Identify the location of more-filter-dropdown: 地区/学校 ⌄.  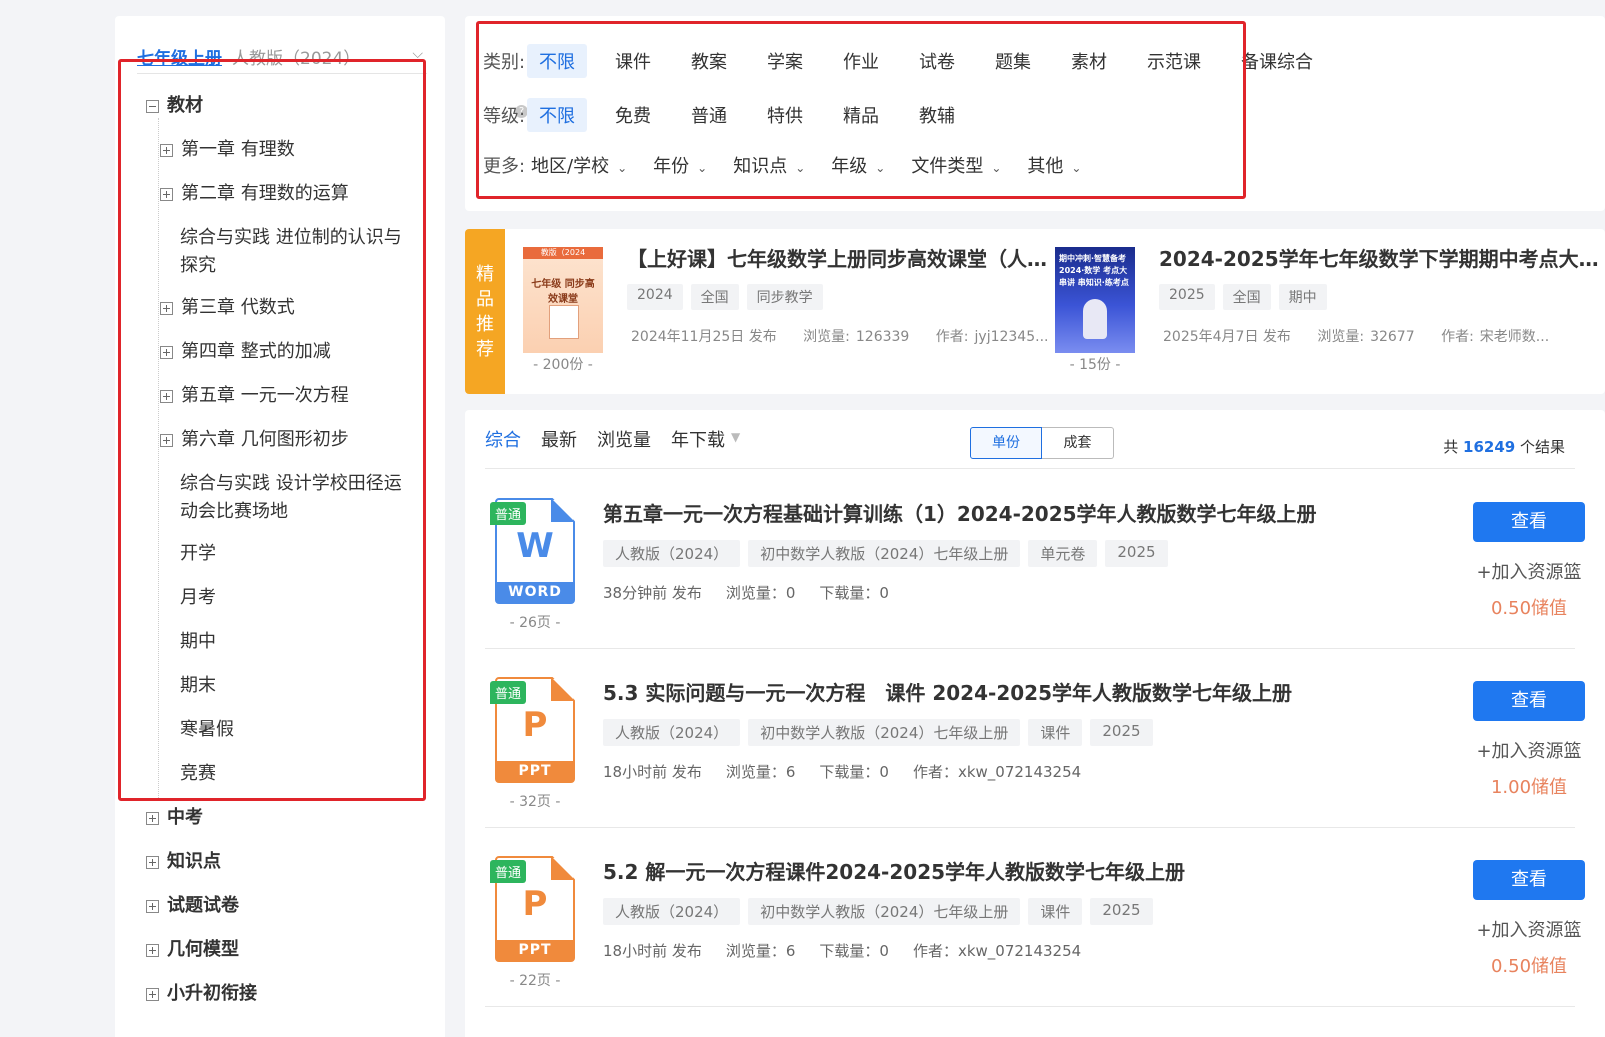
(579, 165).